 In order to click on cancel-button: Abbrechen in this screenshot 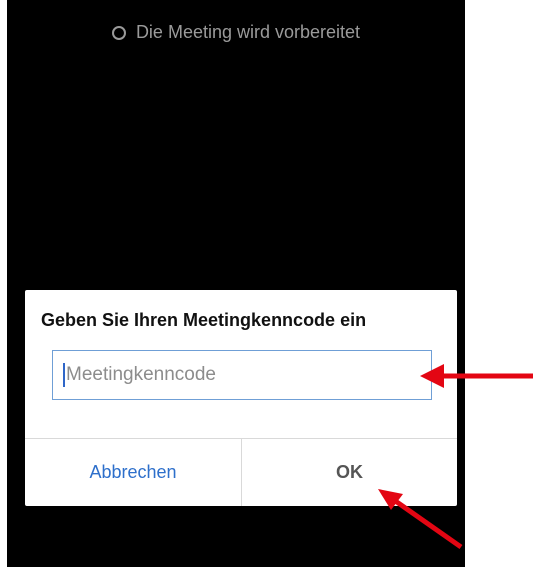, I will do `click(133, 472)`.